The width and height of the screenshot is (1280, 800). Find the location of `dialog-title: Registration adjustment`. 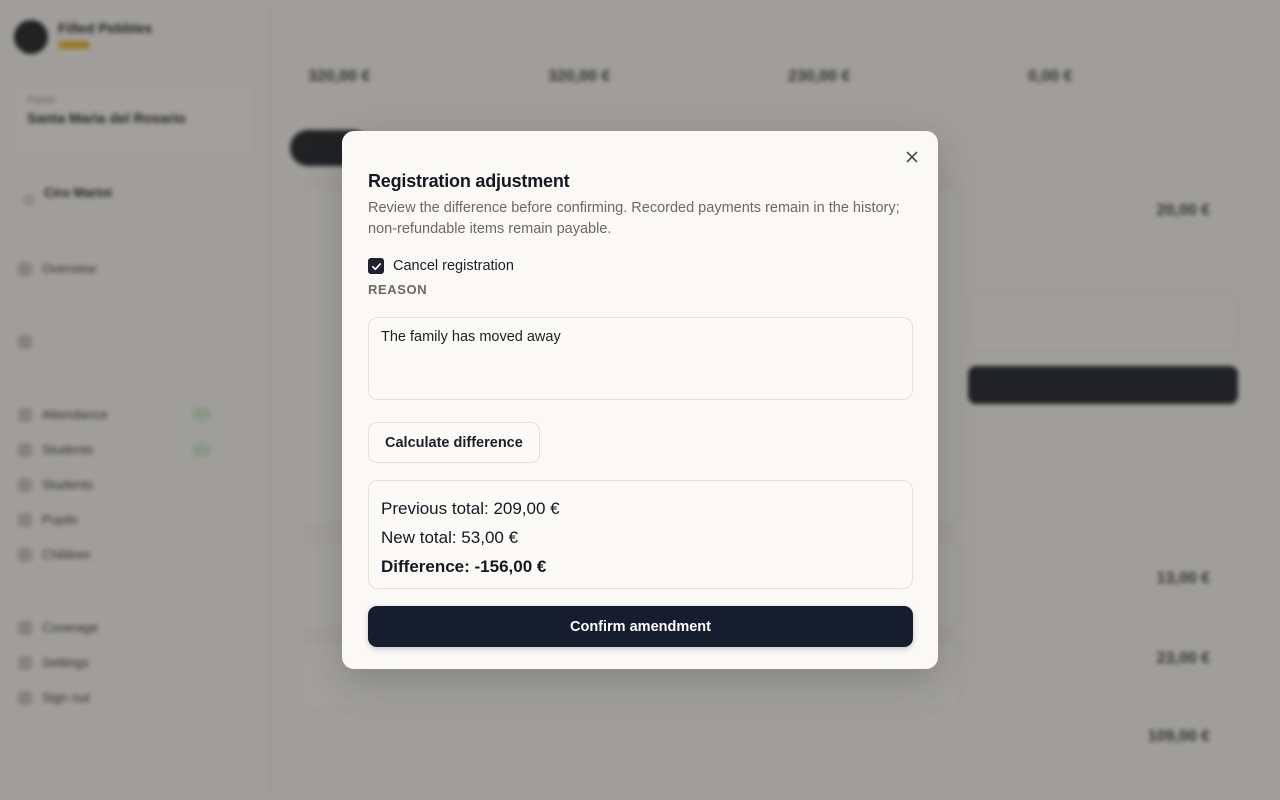

dialog-title: Registration adjustment is located at coordinates (469, 181).